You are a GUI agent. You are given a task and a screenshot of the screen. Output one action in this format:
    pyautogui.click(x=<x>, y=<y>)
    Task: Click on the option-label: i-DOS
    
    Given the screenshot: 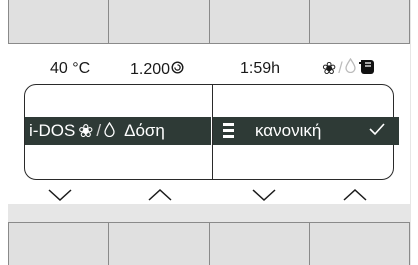 What is the action you would take?
    pyautogui.click(x=52, y=130)
    